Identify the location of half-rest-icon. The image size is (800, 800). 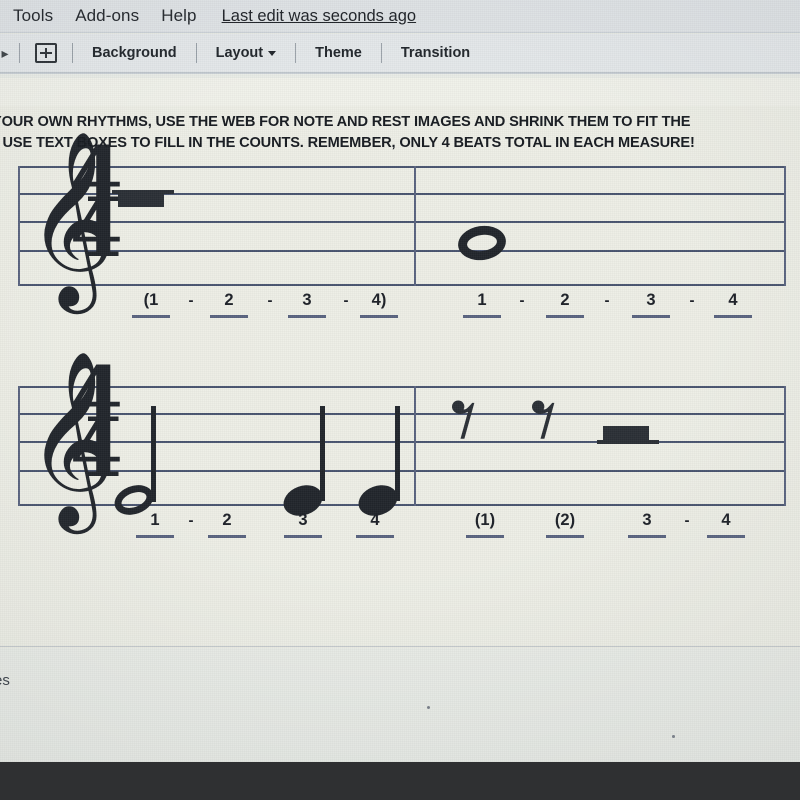
(626, 433).